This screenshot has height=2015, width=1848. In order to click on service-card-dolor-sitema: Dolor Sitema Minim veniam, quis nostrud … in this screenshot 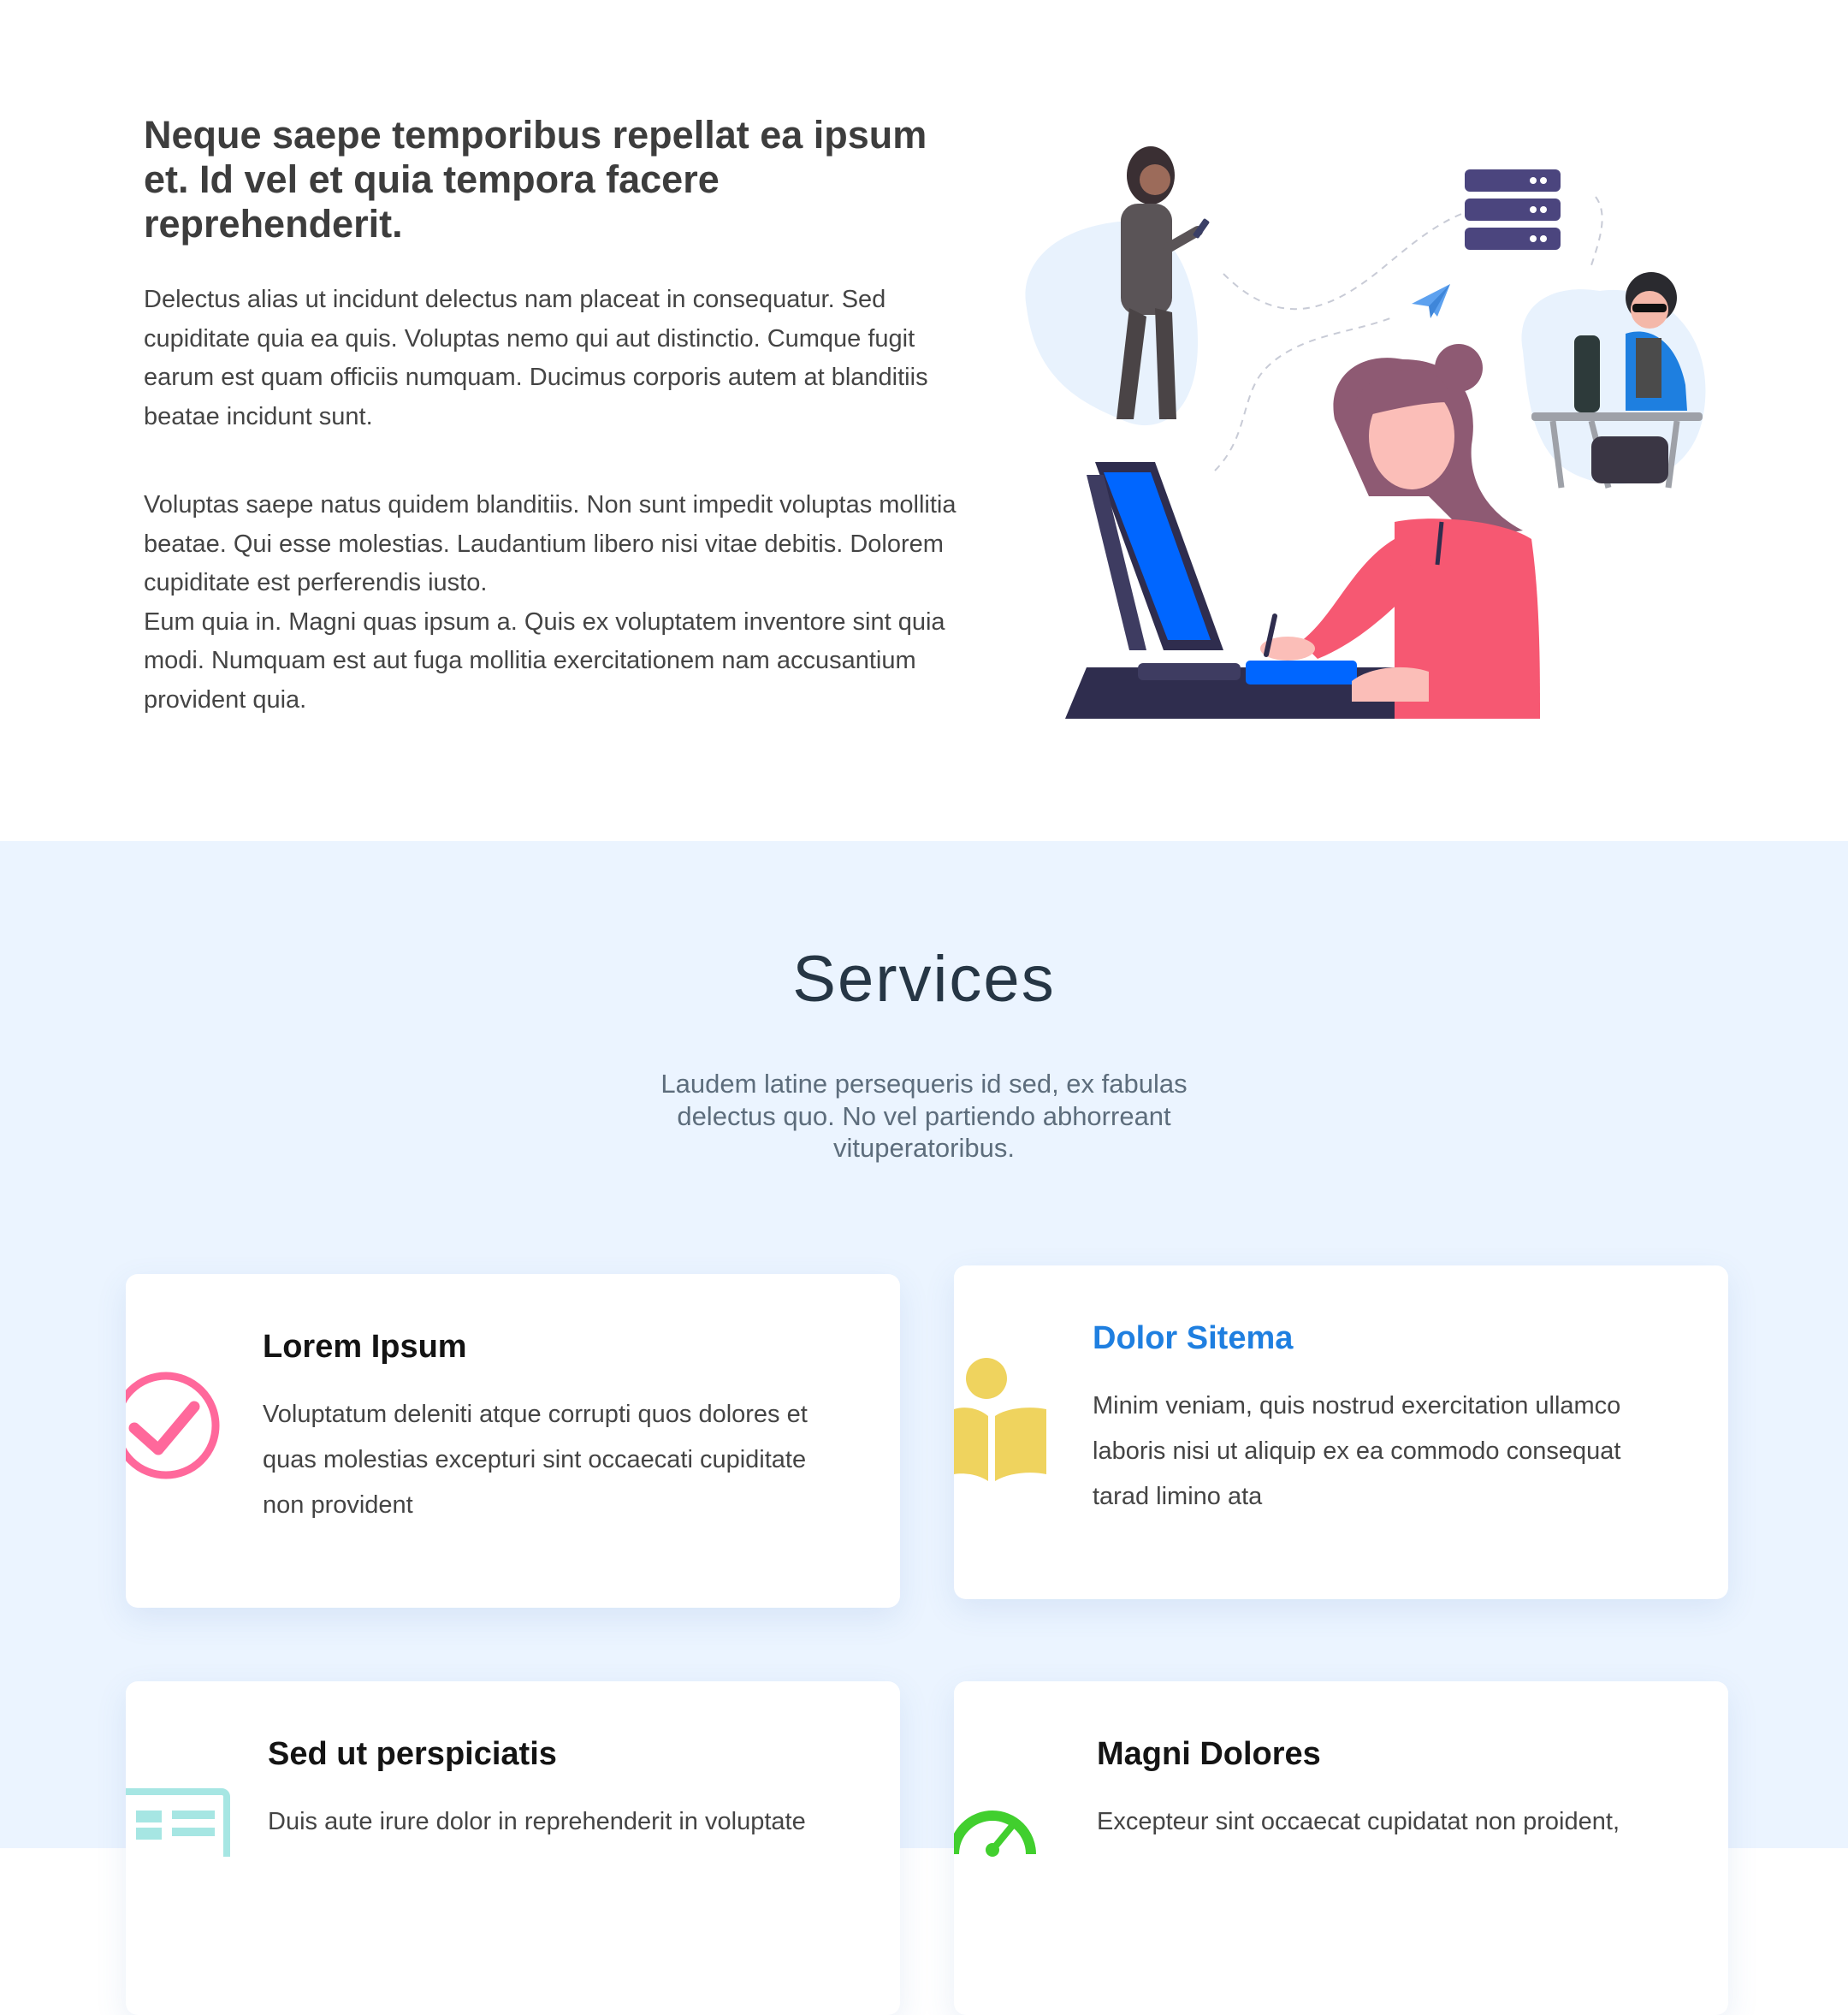, I will do `click(1341, 1432)`.